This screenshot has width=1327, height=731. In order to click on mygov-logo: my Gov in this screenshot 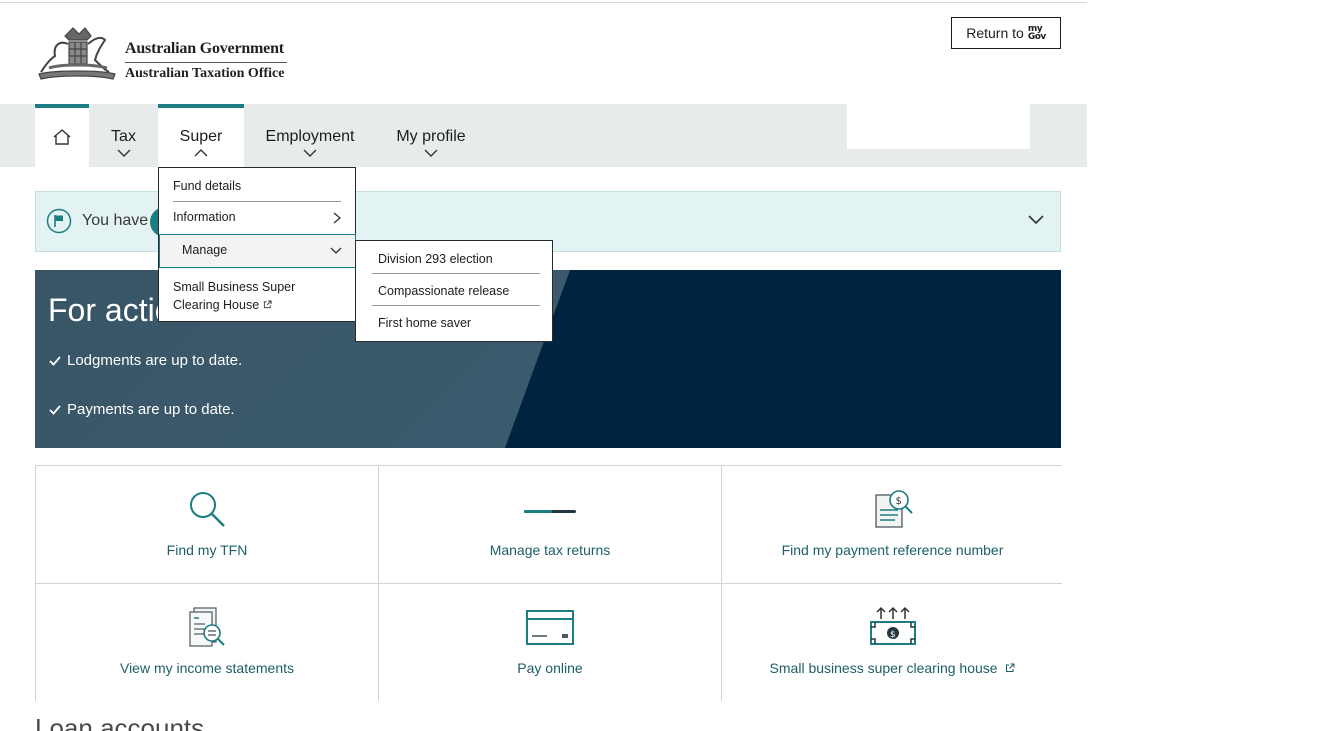, I will do `click(1036, 33)`.